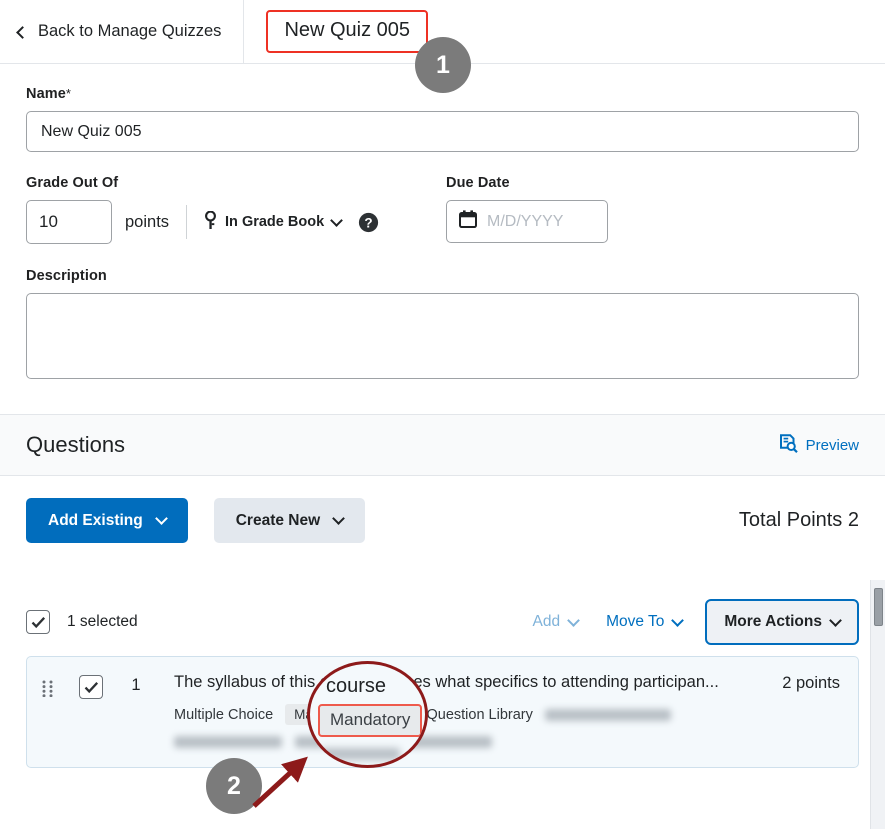 The image size is (885, 829). Describe the element at coordinates (811, 683) in the screenshot. I see `question-points: 2 points` at that location.